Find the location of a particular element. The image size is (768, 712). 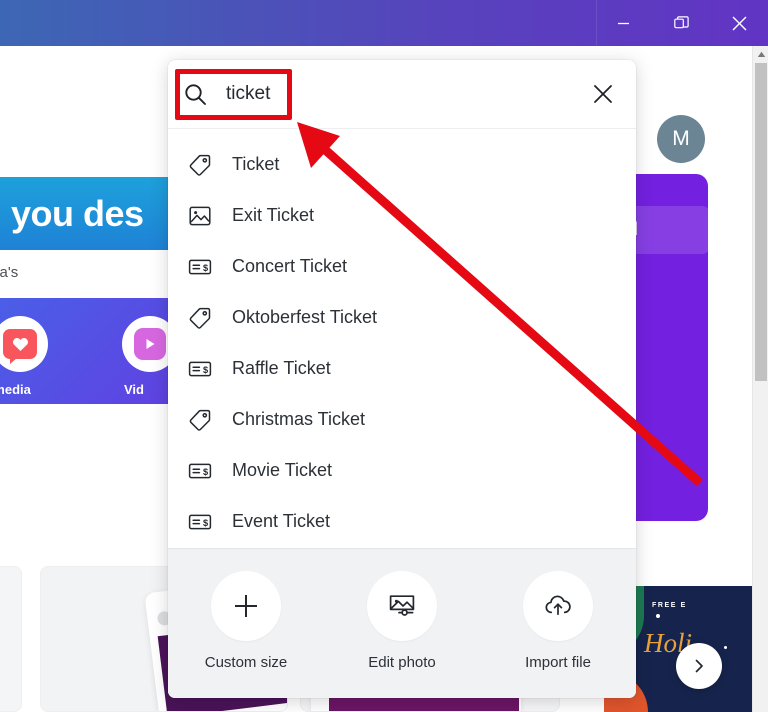

chevron-right-icon is located at coordinates (699, 666).